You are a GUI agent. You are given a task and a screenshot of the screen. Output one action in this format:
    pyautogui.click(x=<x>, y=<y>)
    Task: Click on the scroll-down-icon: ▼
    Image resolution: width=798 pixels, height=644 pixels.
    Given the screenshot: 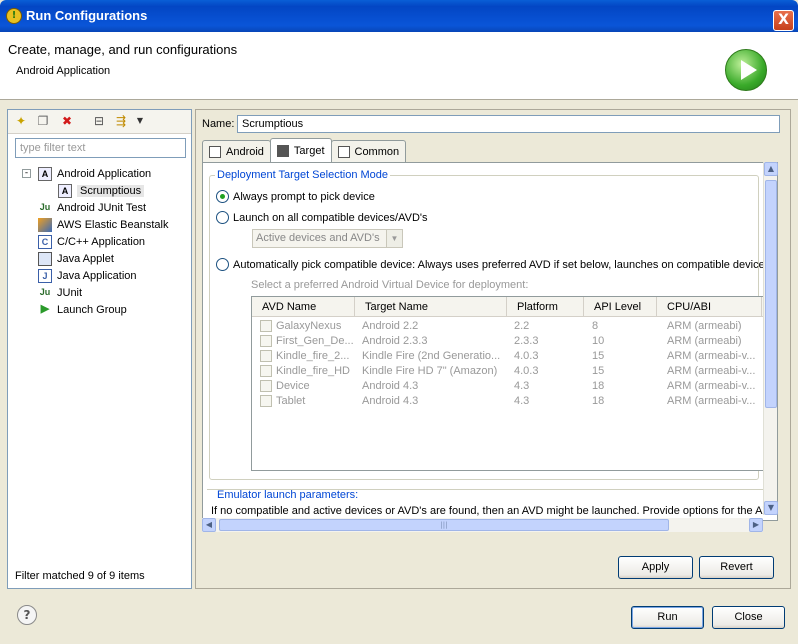 What is the action you would take?
    pyautogui.click(x=771, y=508)
    